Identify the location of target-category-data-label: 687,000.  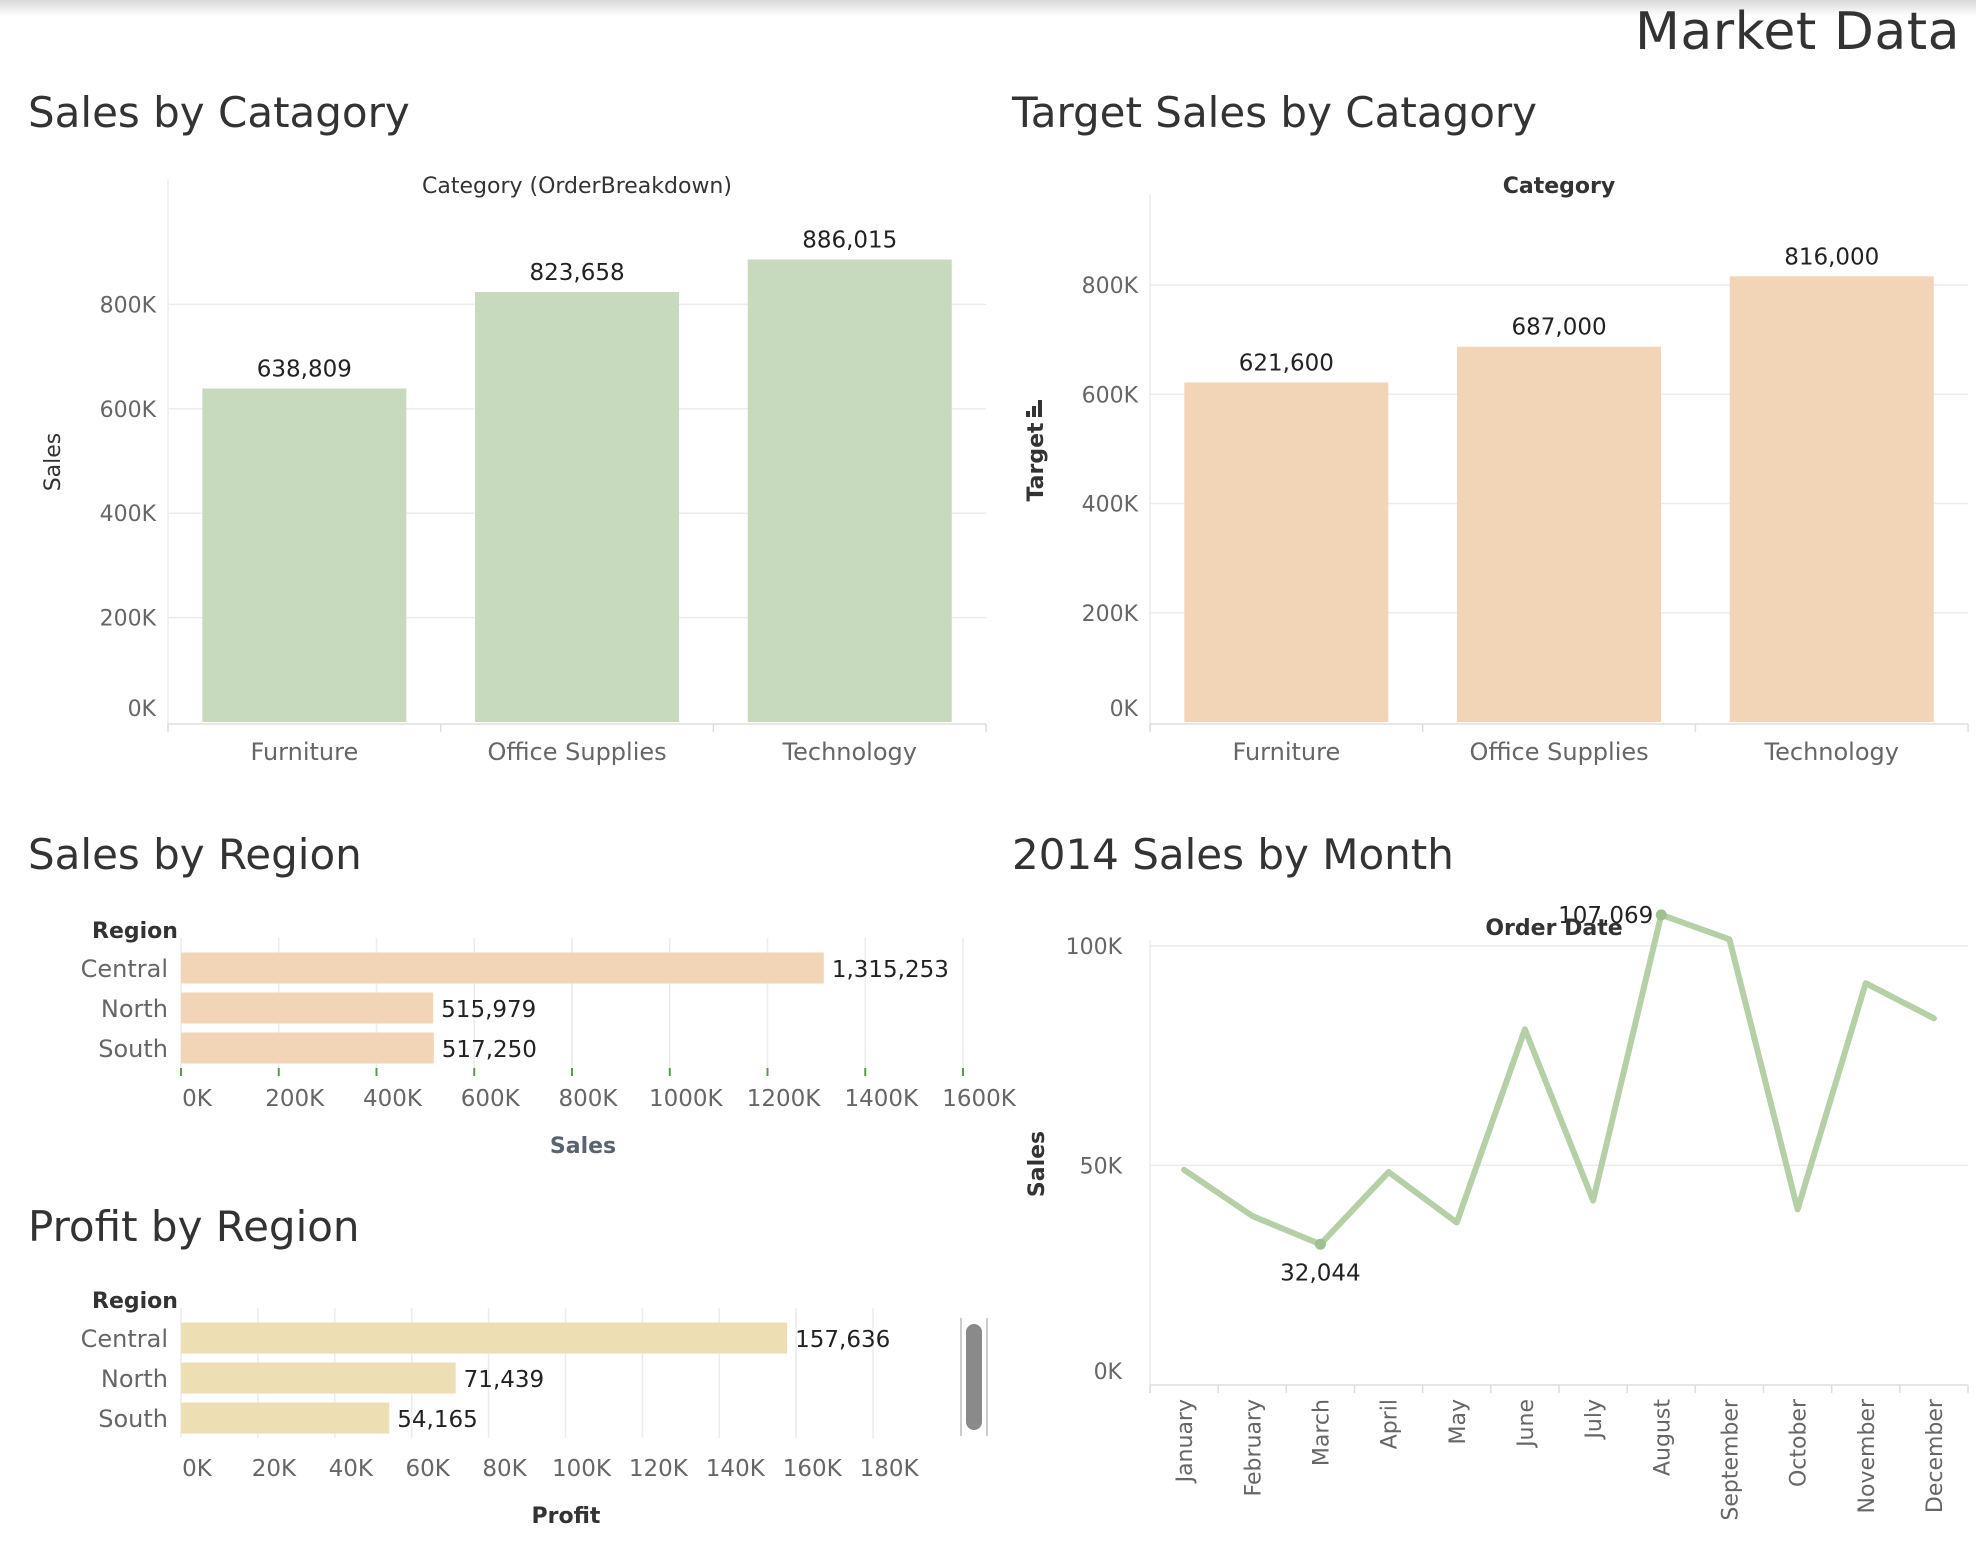
(1558, 328).